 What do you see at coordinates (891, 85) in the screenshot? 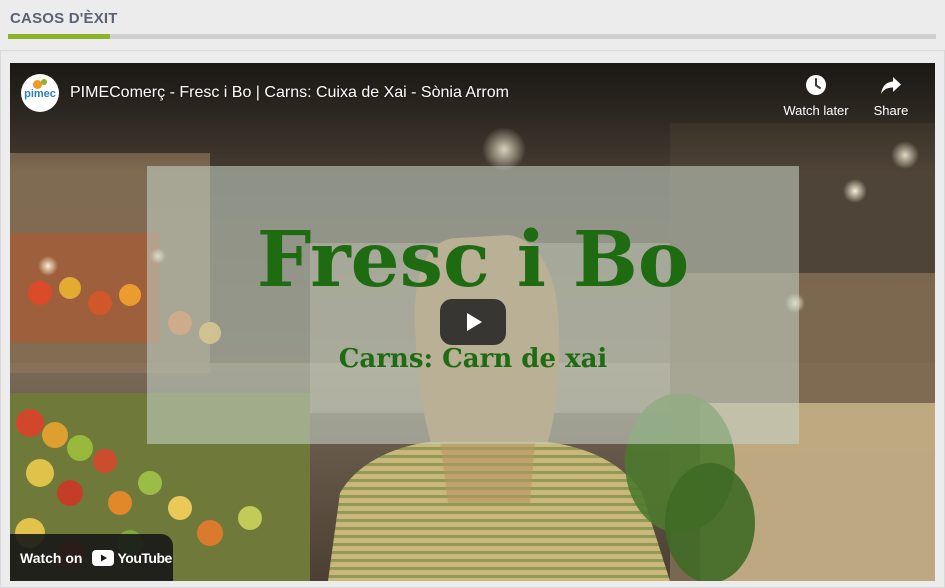
I see `share-arrow-icon` at bounding box center [891, 85].